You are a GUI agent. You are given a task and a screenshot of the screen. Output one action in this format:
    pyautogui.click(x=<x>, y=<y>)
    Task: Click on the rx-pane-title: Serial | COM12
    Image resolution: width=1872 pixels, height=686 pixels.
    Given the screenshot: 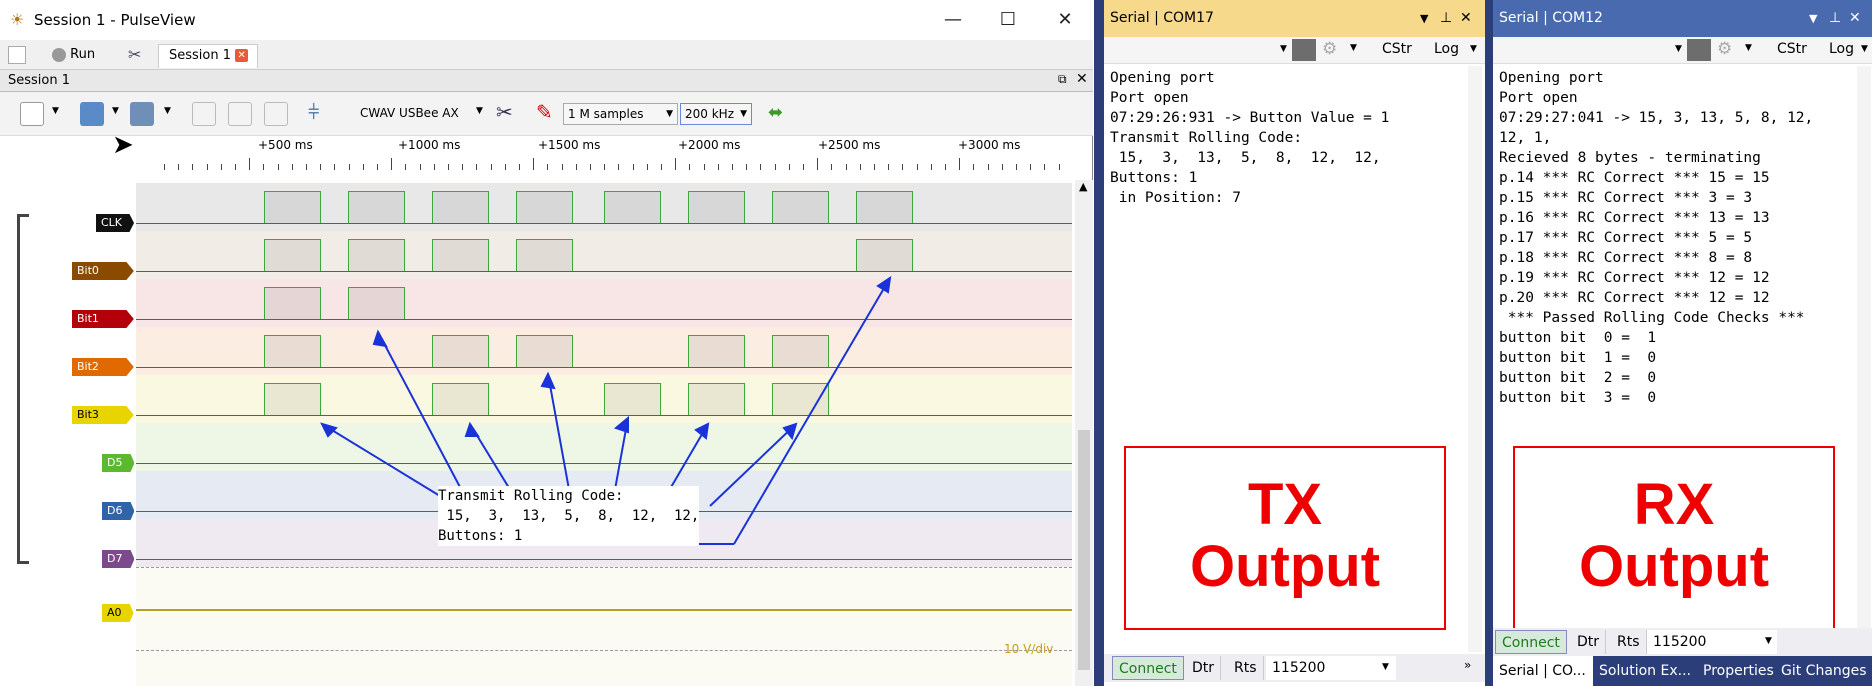 What is the action you would take?
    pyautogui.click(x=1551, y=18)
    